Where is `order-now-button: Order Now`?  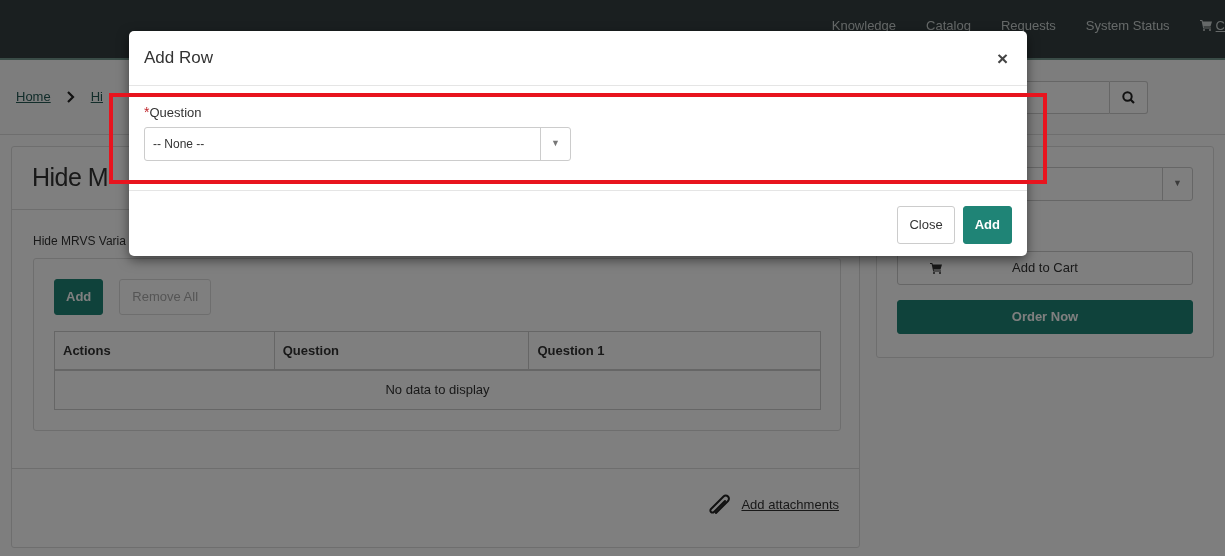
order-now-button: Order Now is located at coordinates (1045, 317).